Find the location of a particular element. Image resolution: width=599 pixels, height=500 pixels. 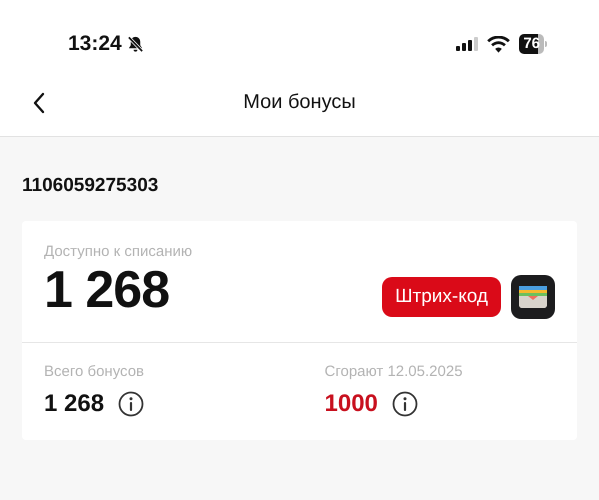

signal-icon is located at coordinates (467, 44).